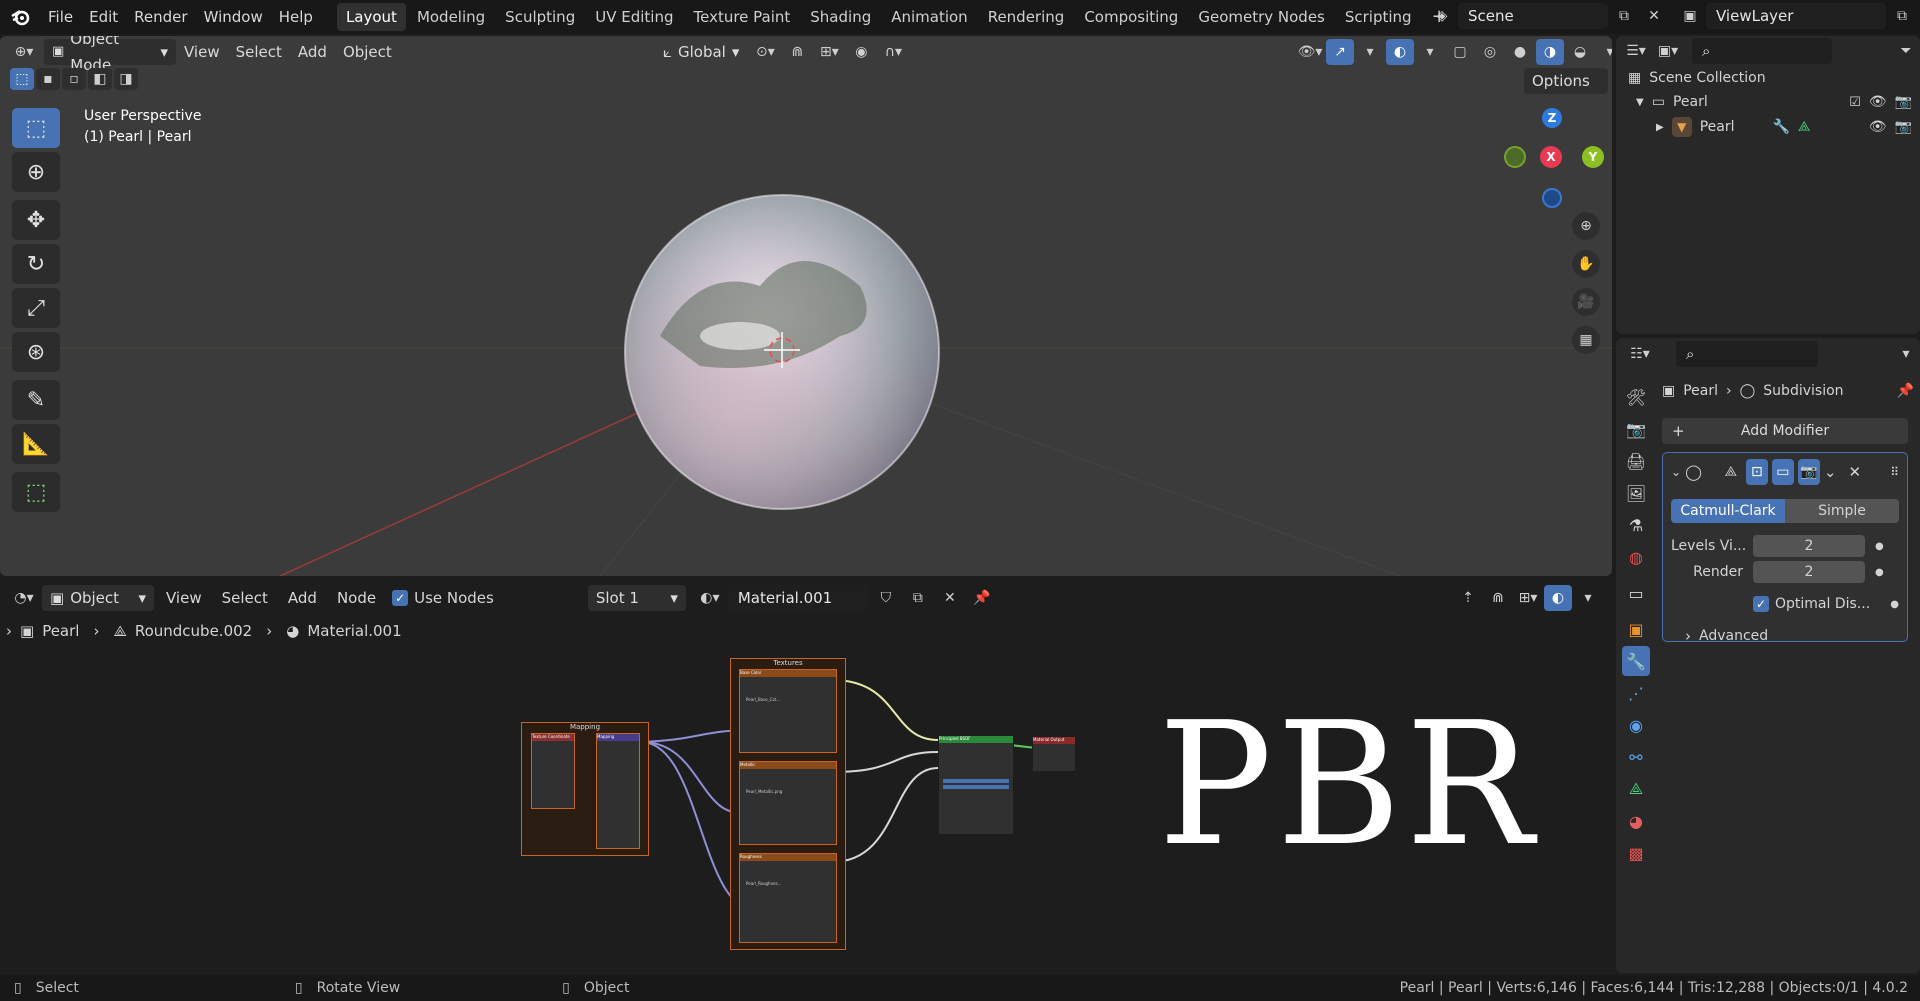  I want to click on rendered-shading-icon: ◒, so click(1580, 52).